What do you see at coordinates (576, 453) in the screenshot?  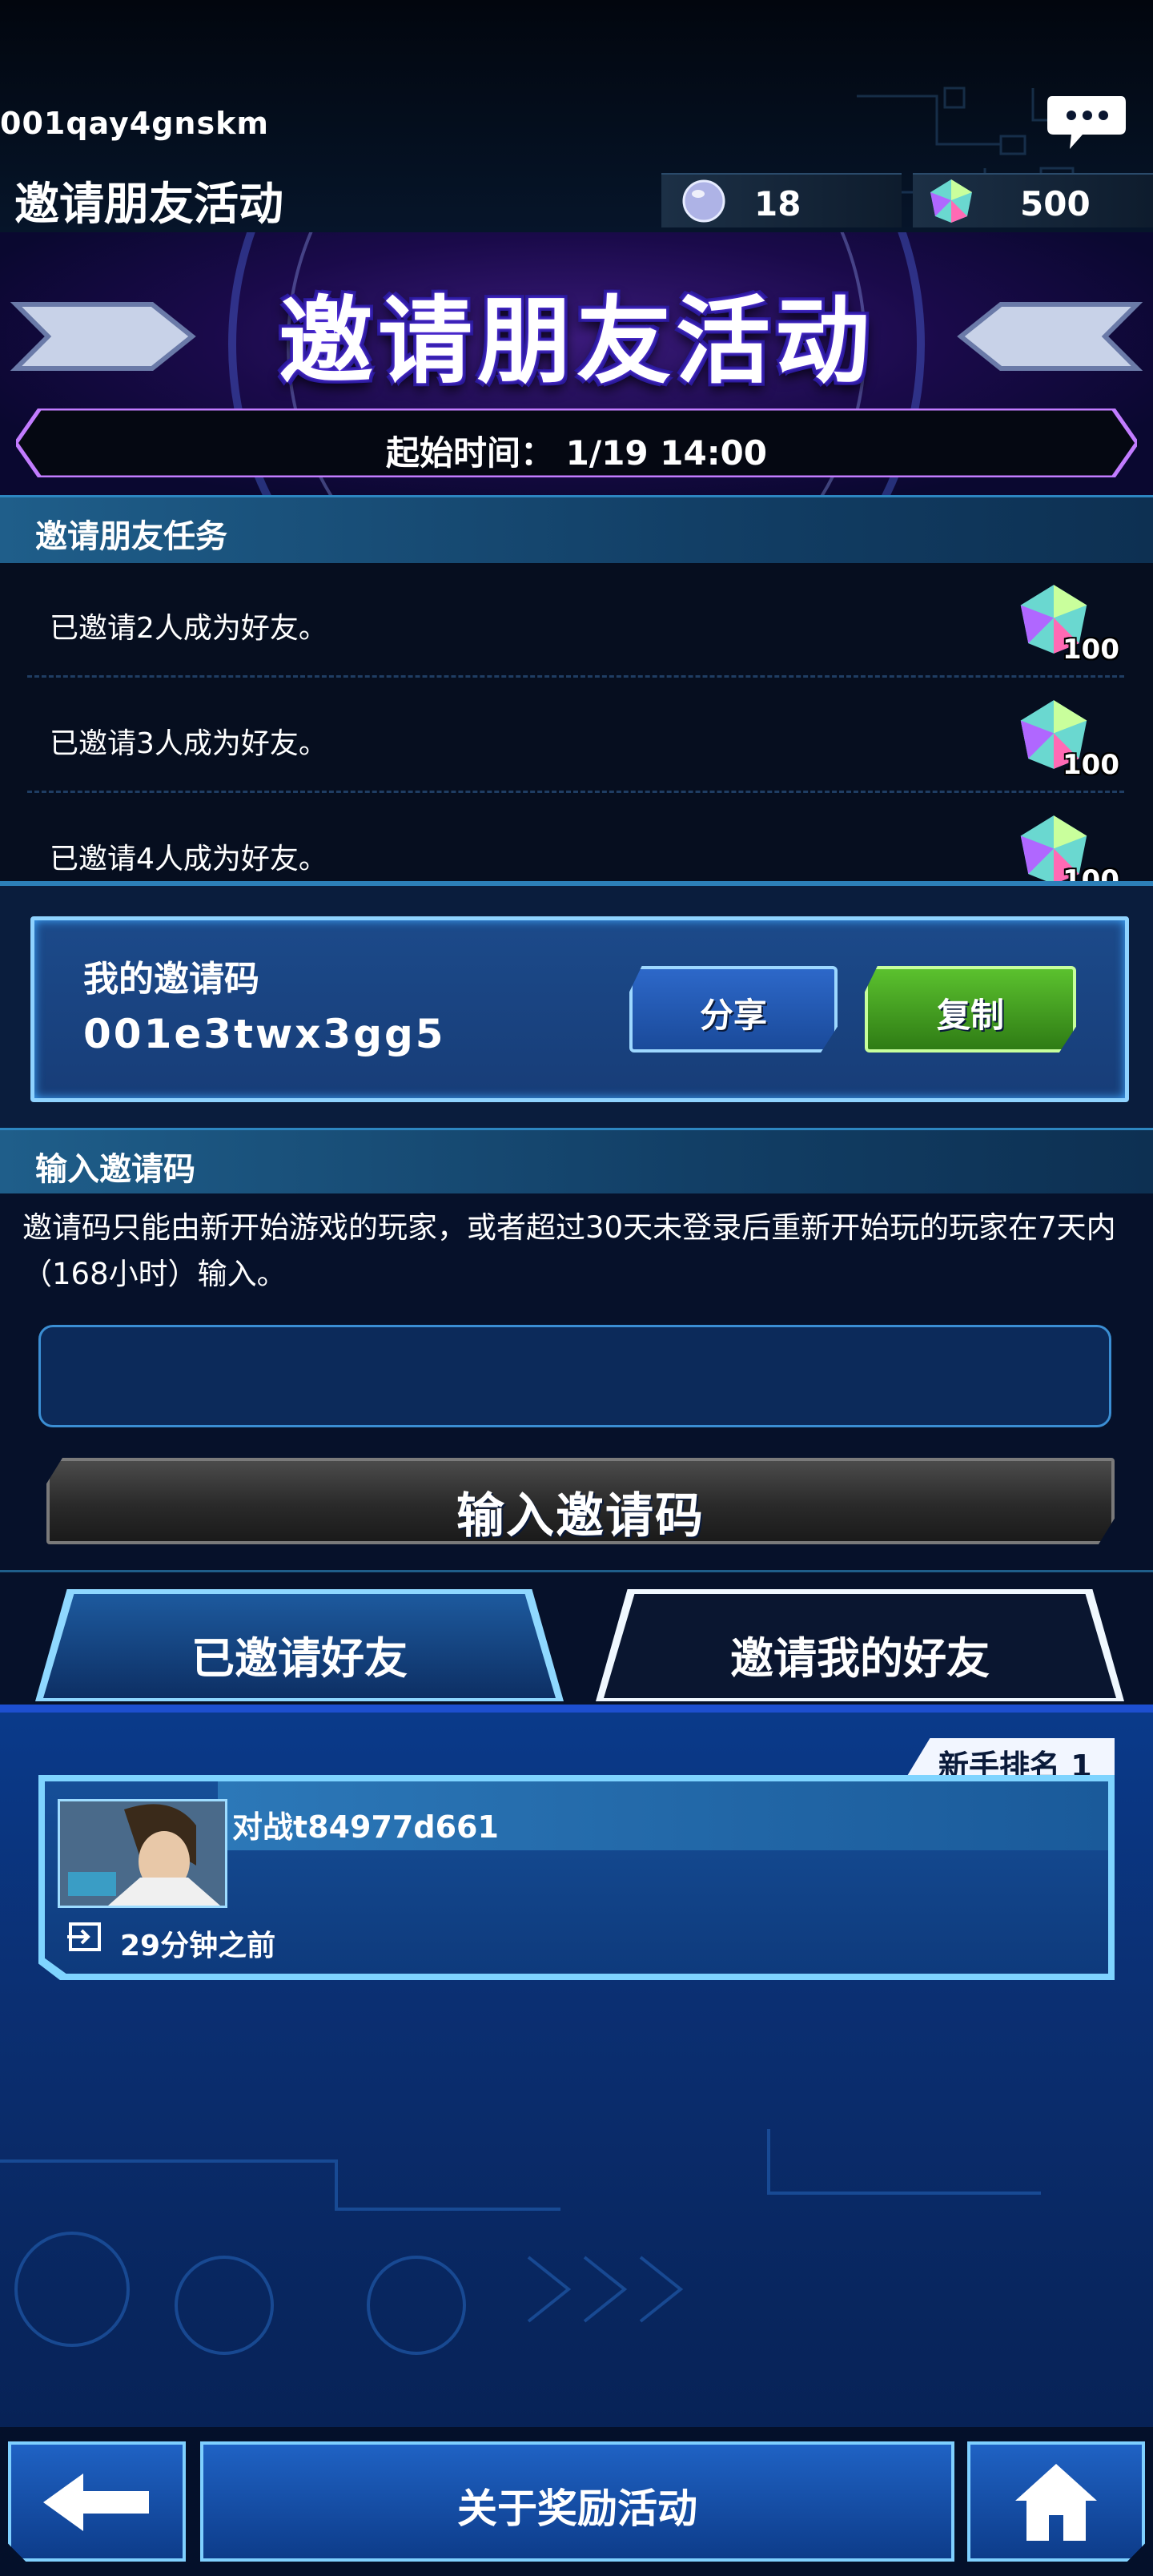 I see `start-time: 起始时间： 1/19 14:00` at bounding box center [576, 453].